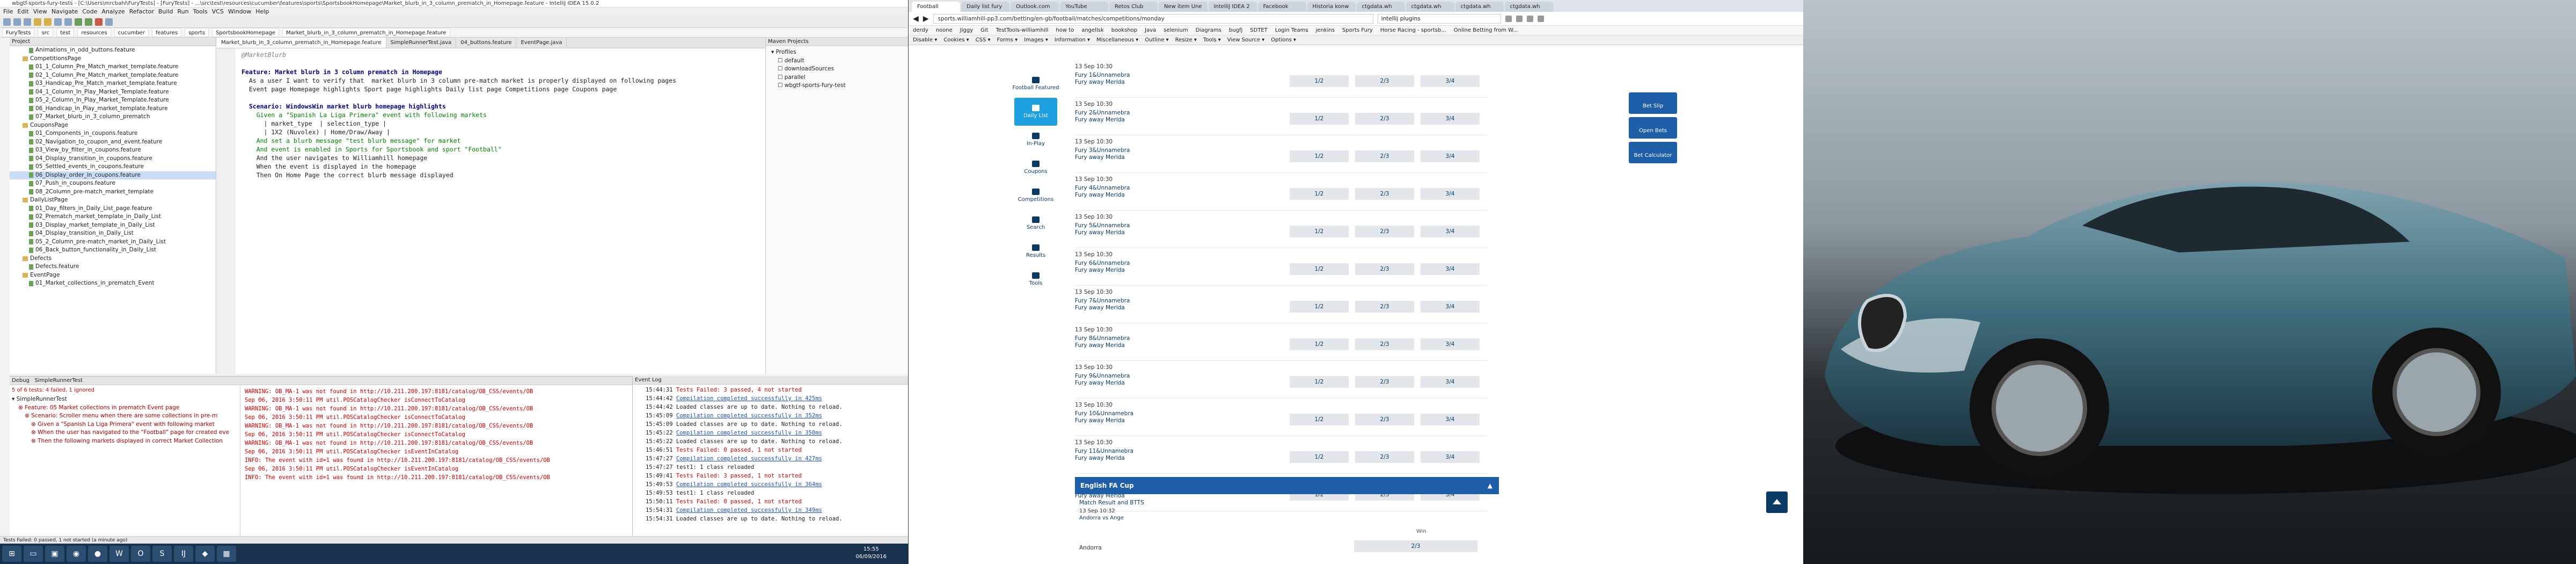  I want to click on match-teams: Andorra vs Ange, so click(1287, 517).